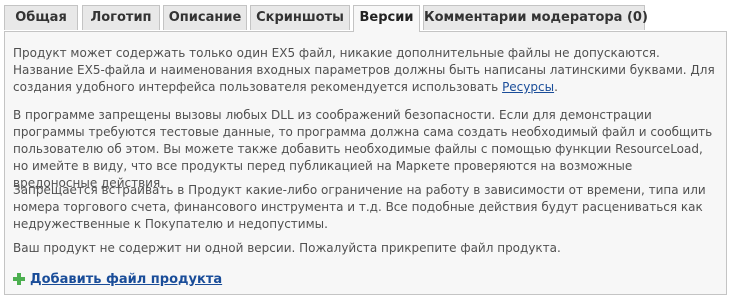 This screenshot has height=298, width=729. Describe the element at coordinates (126, 279) in the screenshot. I see `add-product-file-link: Добавить файл продукта` at that location.